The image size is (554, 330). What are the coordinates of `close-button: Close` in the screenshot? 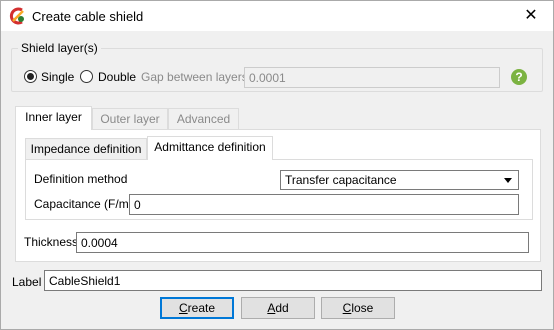 It's located at (358, 308).